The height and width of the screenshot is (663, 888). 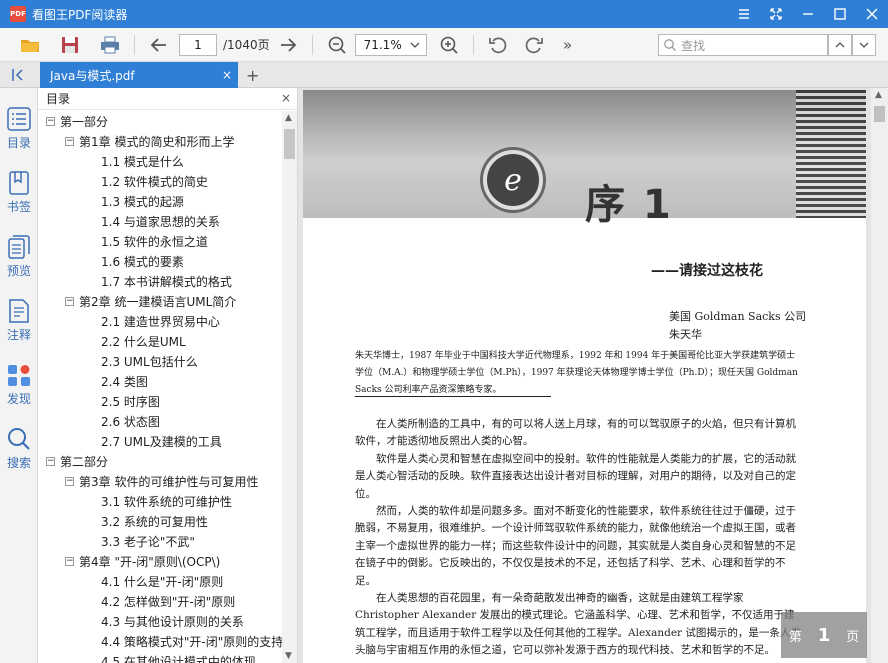 I want to click on outline-item: 4.3 与其他设计原则的关系, so click(x=160, y=621).